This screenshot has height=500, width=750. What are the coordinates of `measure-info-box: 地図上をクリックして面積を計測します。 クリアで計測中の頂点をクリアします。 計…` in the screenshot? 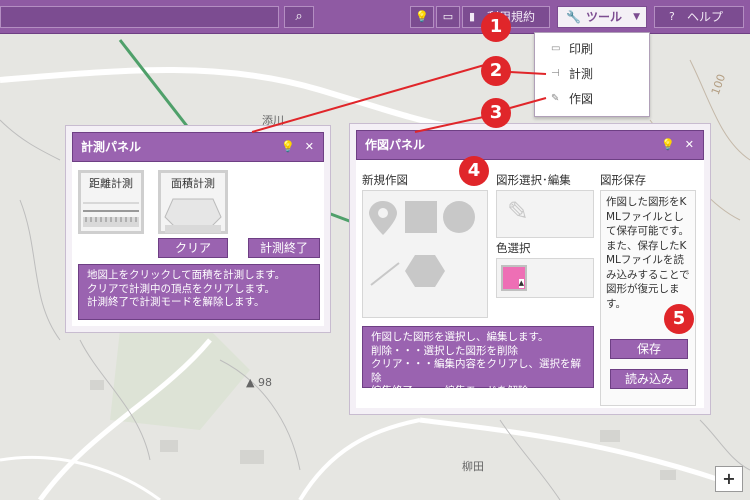 It's located at (199, 292).